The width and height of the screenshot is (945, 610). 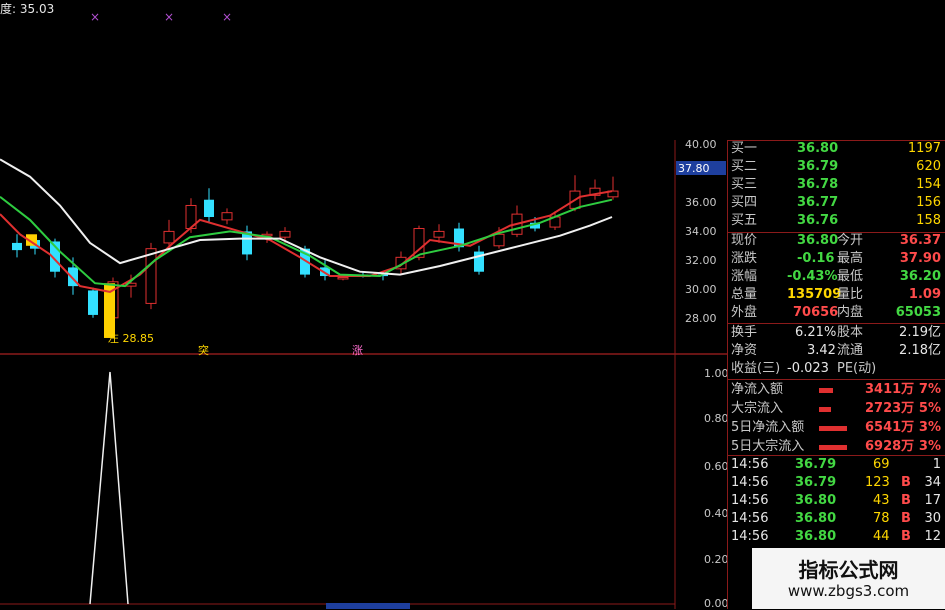 What do you see at coordinates (920, 258) in the screenshot?
I see `quote-value: 37.90` at bounding box center [920, 258].